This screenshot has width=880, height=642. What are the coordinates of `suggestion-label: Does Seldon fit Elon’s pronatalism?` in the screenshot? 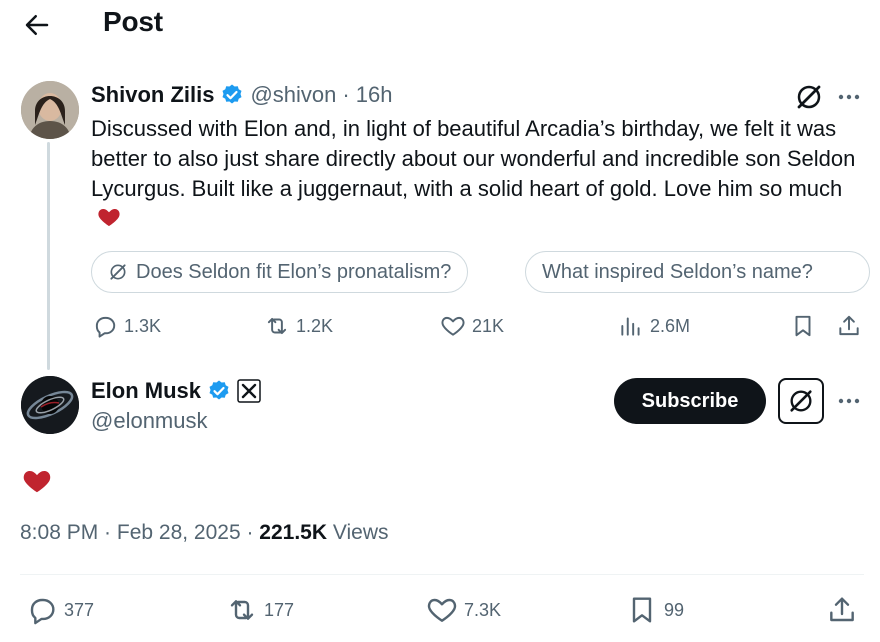 It's located at (294, 271).